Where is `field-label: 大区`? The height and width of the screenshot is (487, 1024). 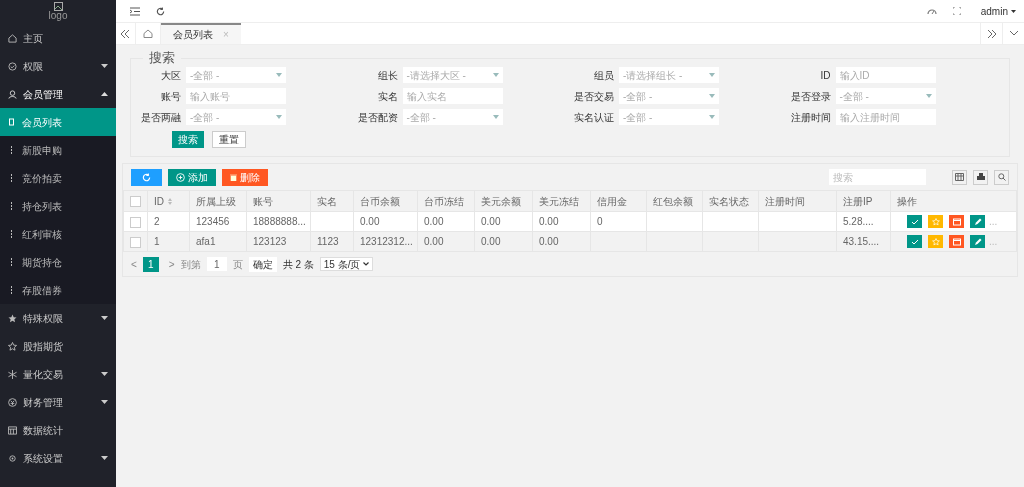 field-label: 大区 is located at coordinates (170, 75).